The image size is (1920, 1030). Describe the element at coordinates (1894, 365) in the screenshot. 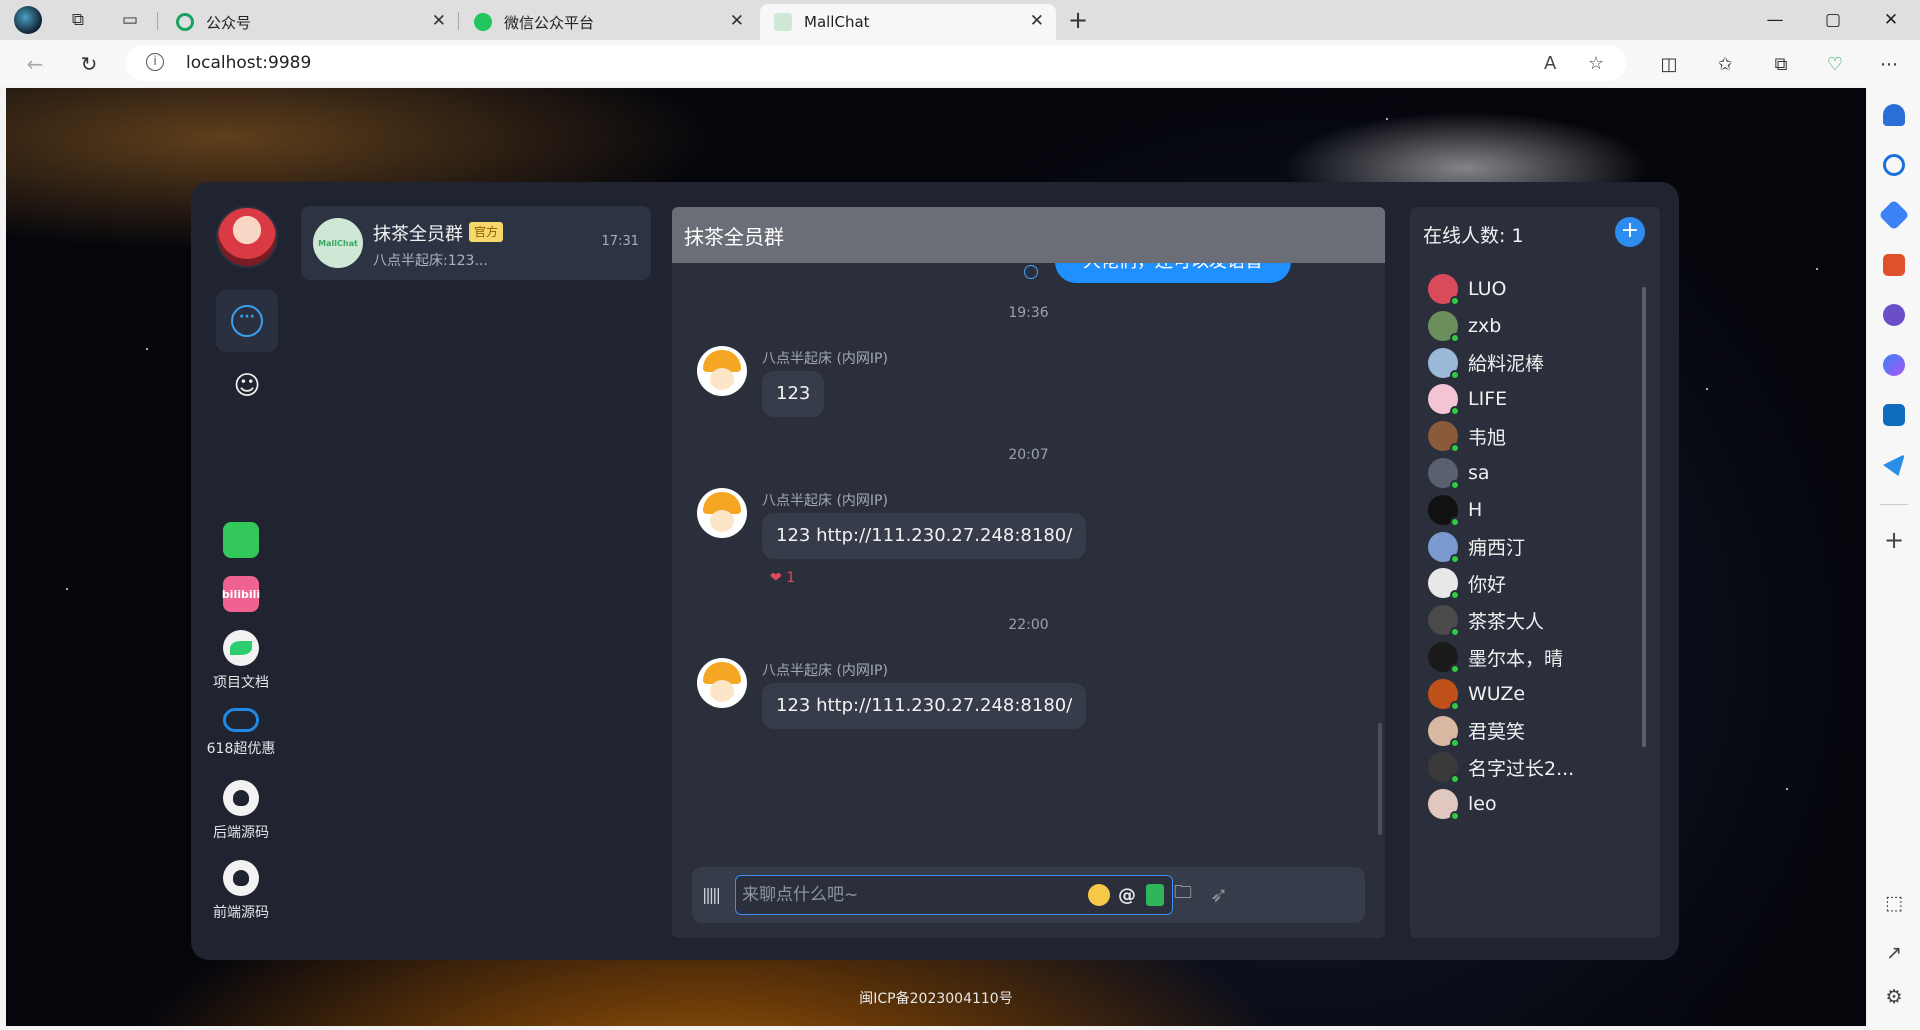

I see `microsoft-365-icon` at that location.